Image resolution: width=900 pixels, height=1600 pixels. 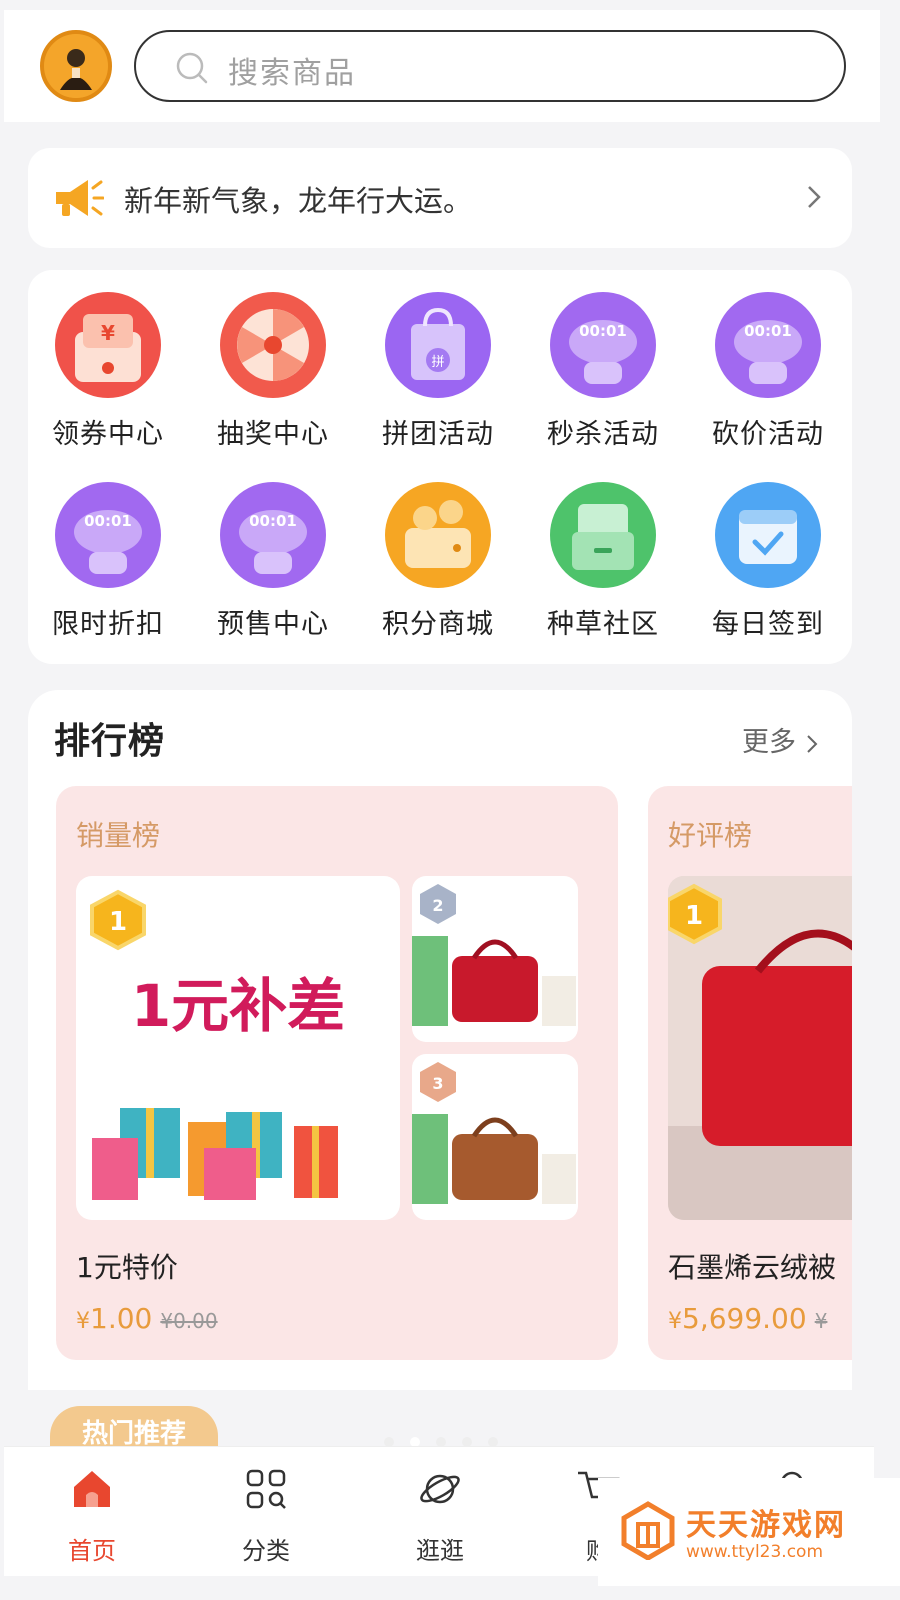 I want to click on search-bar: 搜索商品, so click(x=490, y=66).